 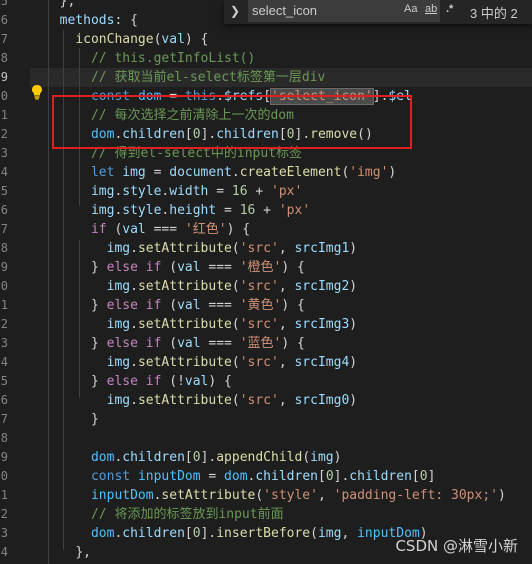 What do you see at coordinates (410, 9) in the screenshot?
I see `match-case-toggle: Aa` at bounding box center [410, 9].